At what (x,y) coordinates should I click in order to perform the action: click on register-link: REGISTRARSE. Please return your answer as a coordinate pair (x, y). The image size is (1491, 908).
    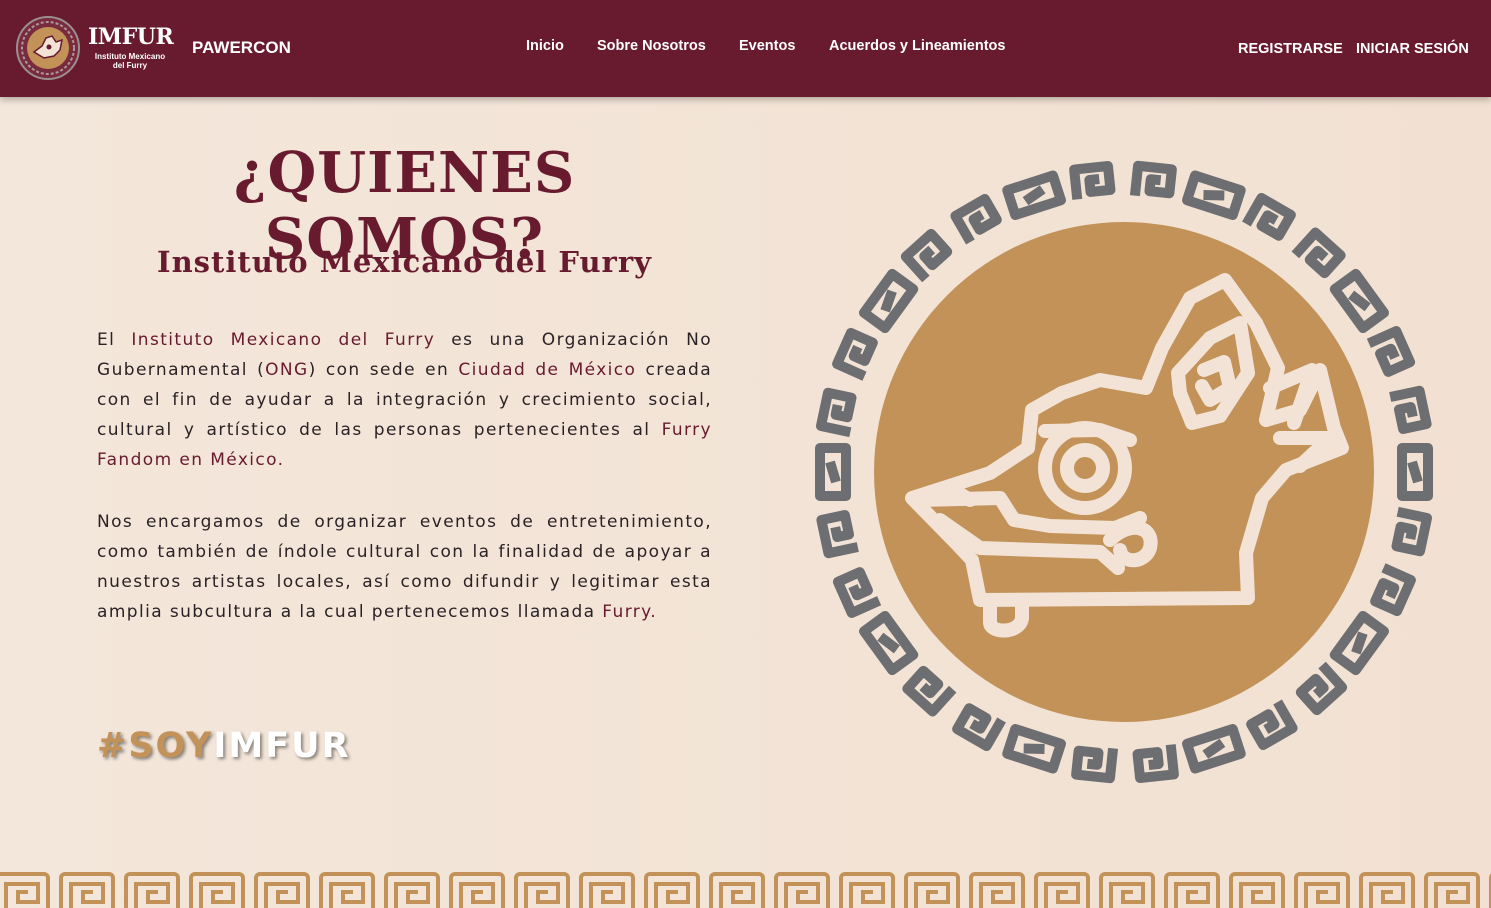
    Looking at the image, I should click on (1290, 49).